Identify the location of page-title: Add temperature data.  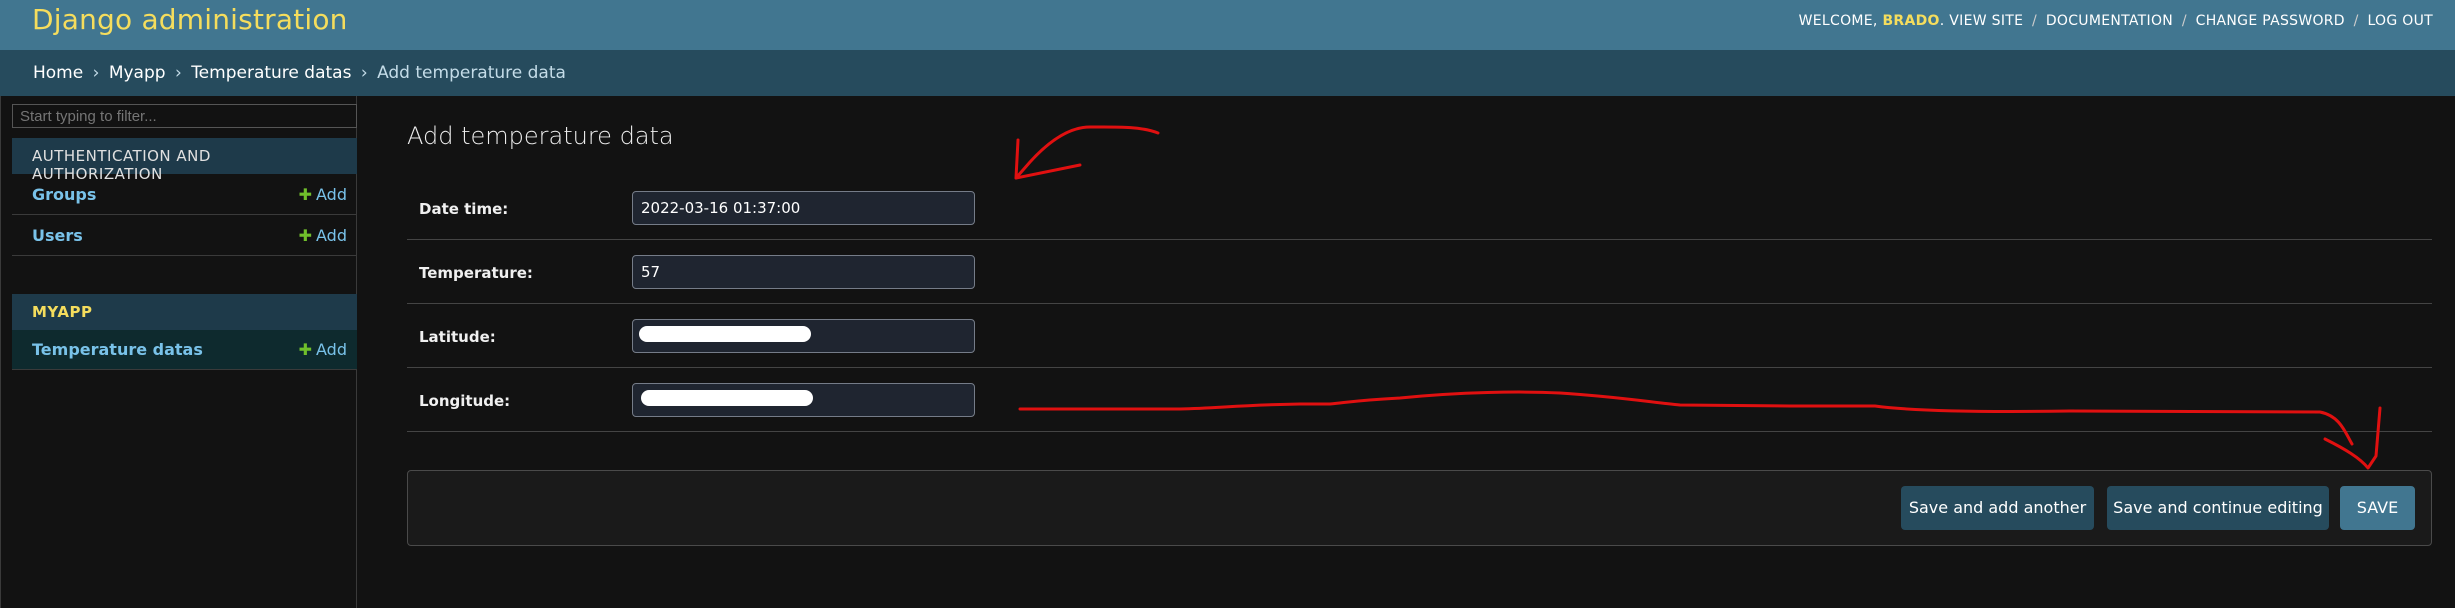
(540, 136).